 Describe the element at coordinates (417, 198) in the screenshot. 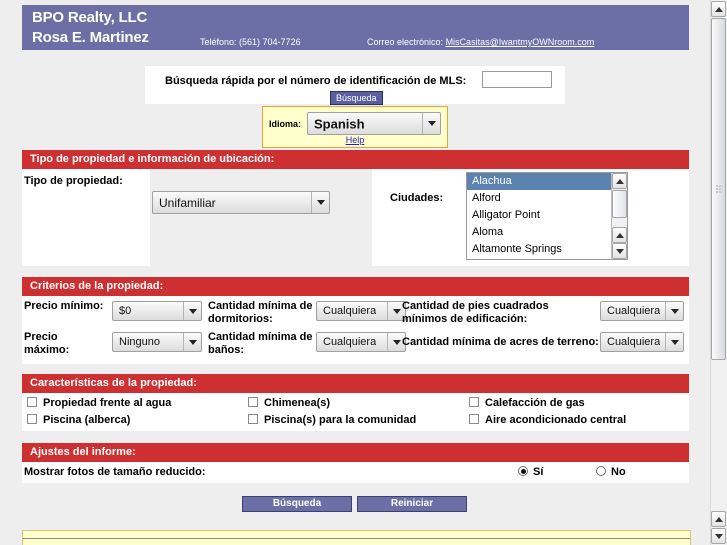

I see `cities-label-2: Ciudades:` at that location.